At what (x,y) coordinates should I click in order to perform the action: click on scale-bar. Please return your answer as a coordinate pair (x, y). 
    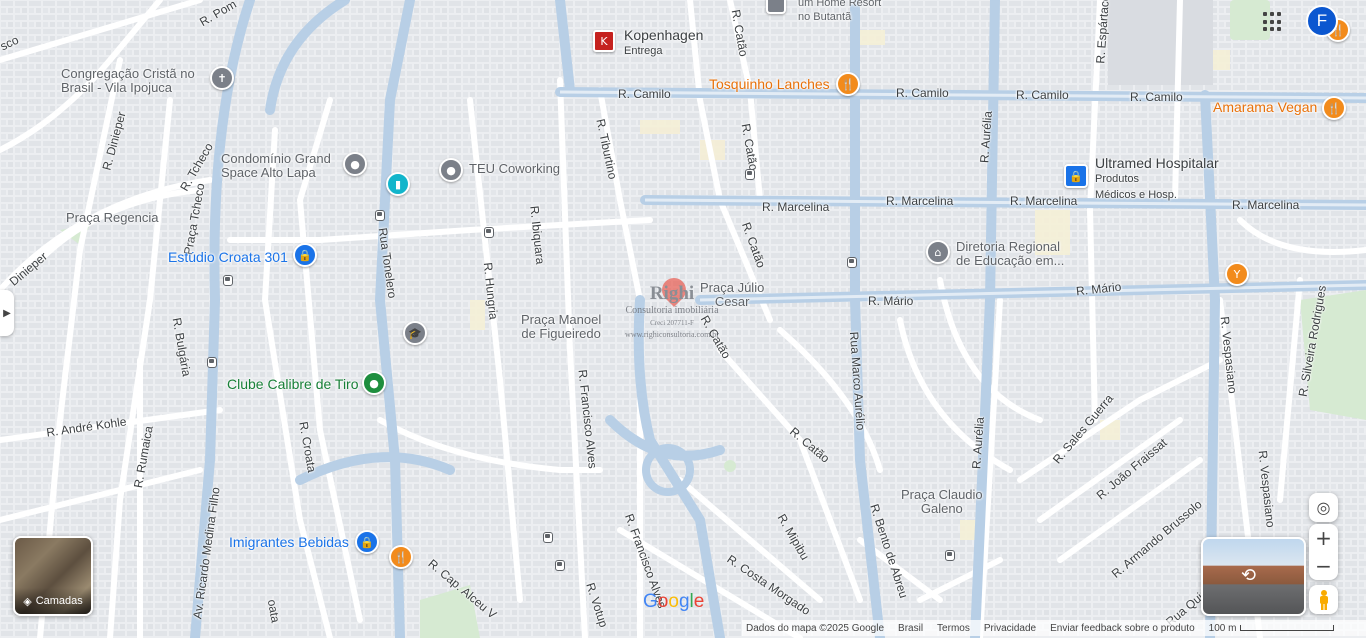
    Looking at the image, I should click on (1287, 628).